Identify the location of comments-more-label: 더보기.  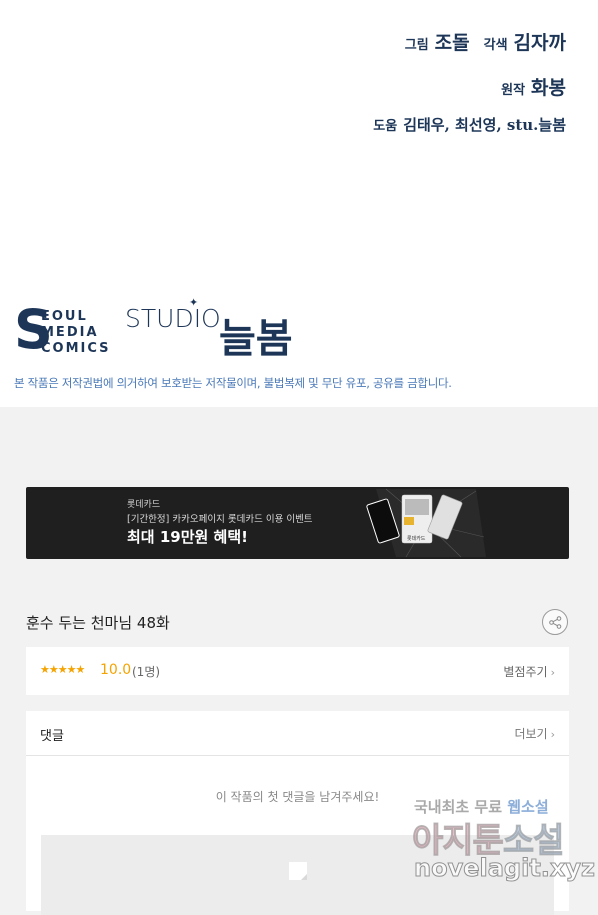
(531, 734).